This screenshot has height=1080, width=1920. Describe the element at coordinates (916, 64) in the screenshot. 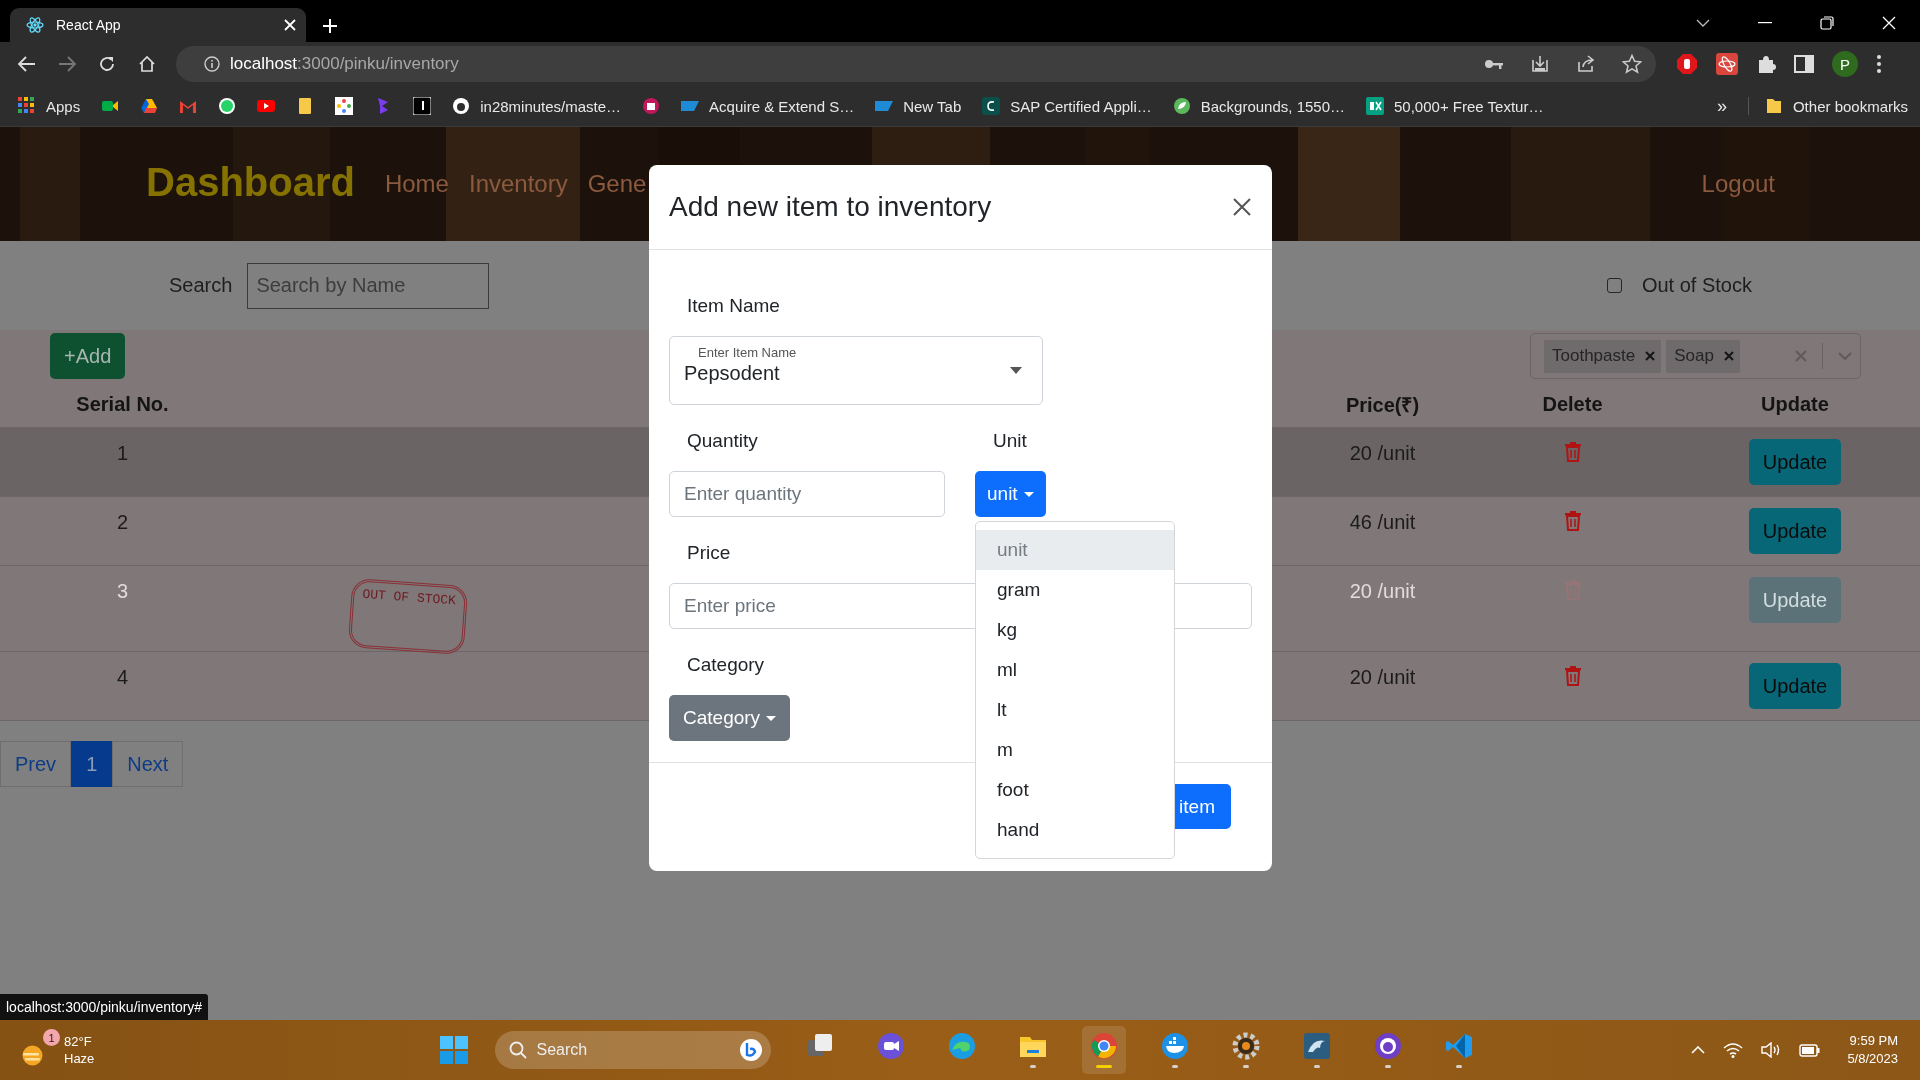

I see `address-bar: localhost:3000/pinku/inventory` at that location.